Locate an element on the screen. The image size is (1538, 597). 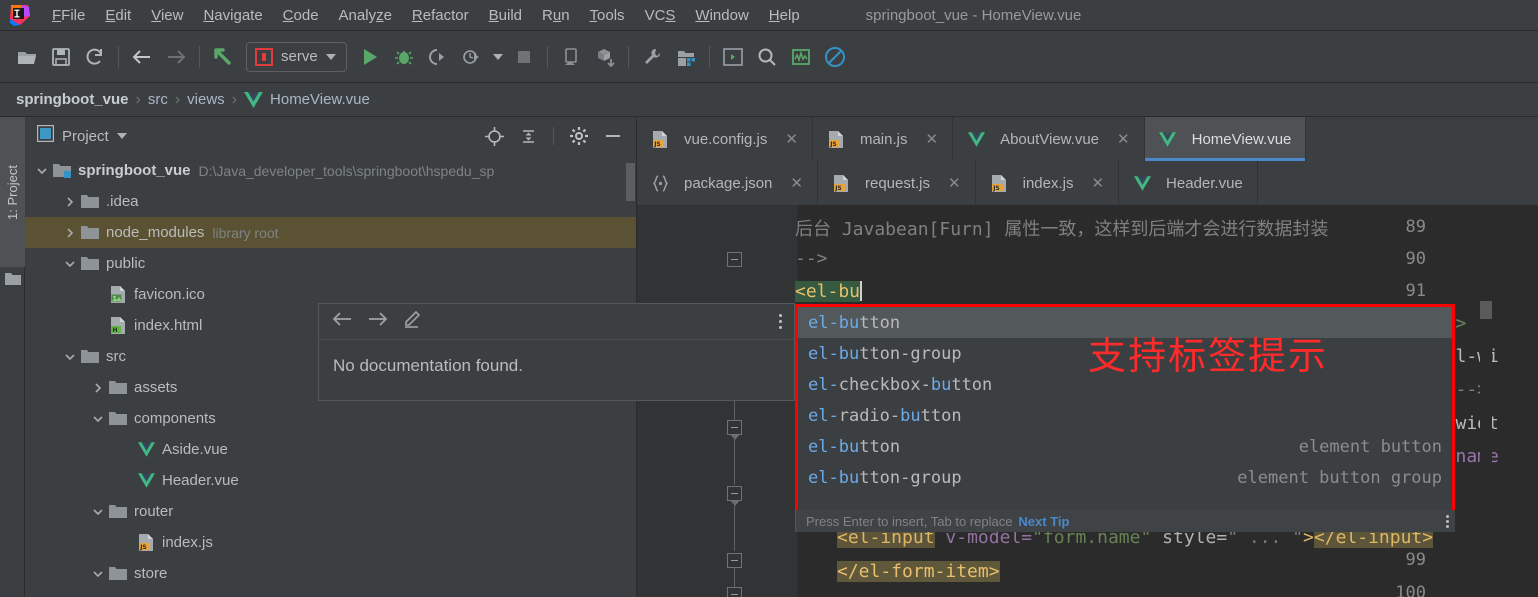
tree-node-node-modules: node_modules library root is located at coordinates (330, 232).